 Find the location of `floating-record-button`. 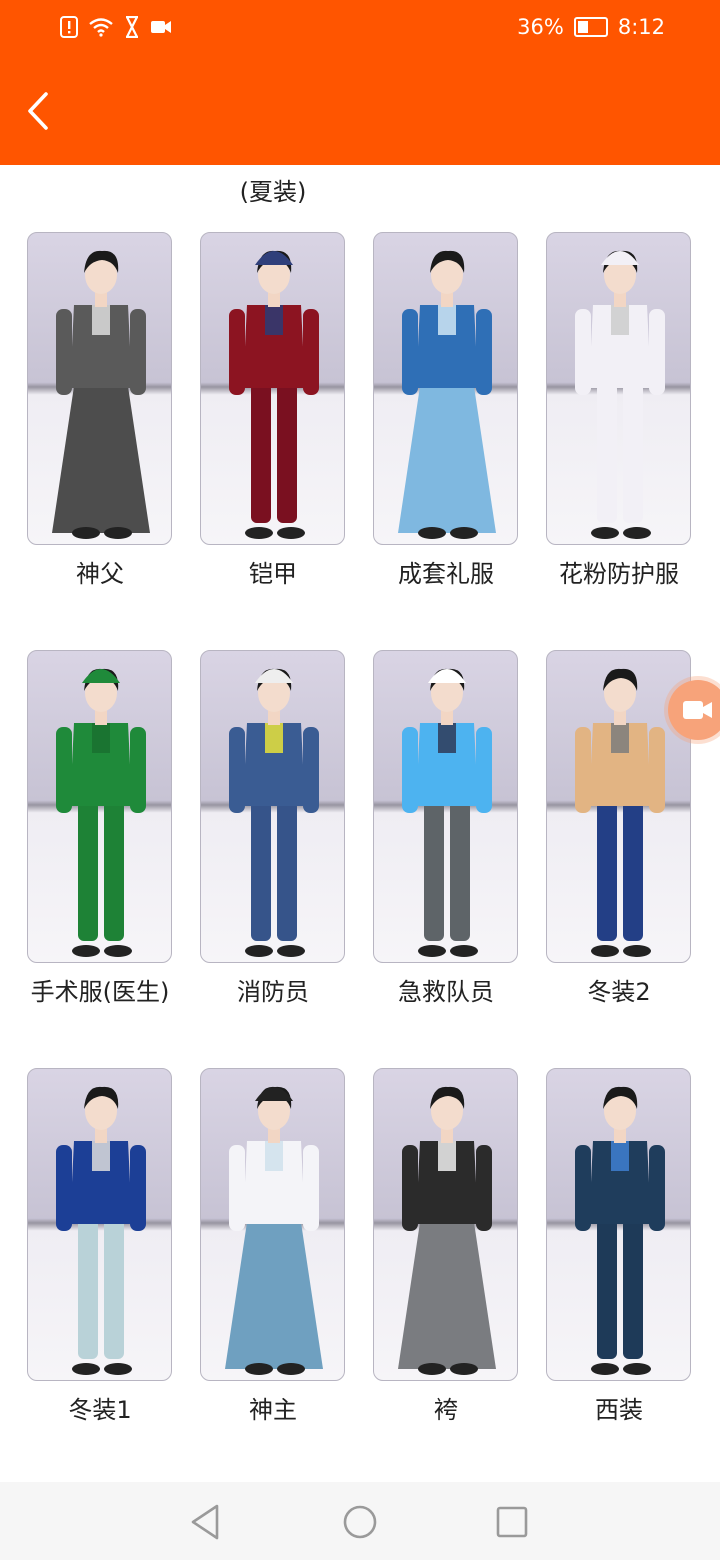

floating-record-button is located at coordinates (694, 710).